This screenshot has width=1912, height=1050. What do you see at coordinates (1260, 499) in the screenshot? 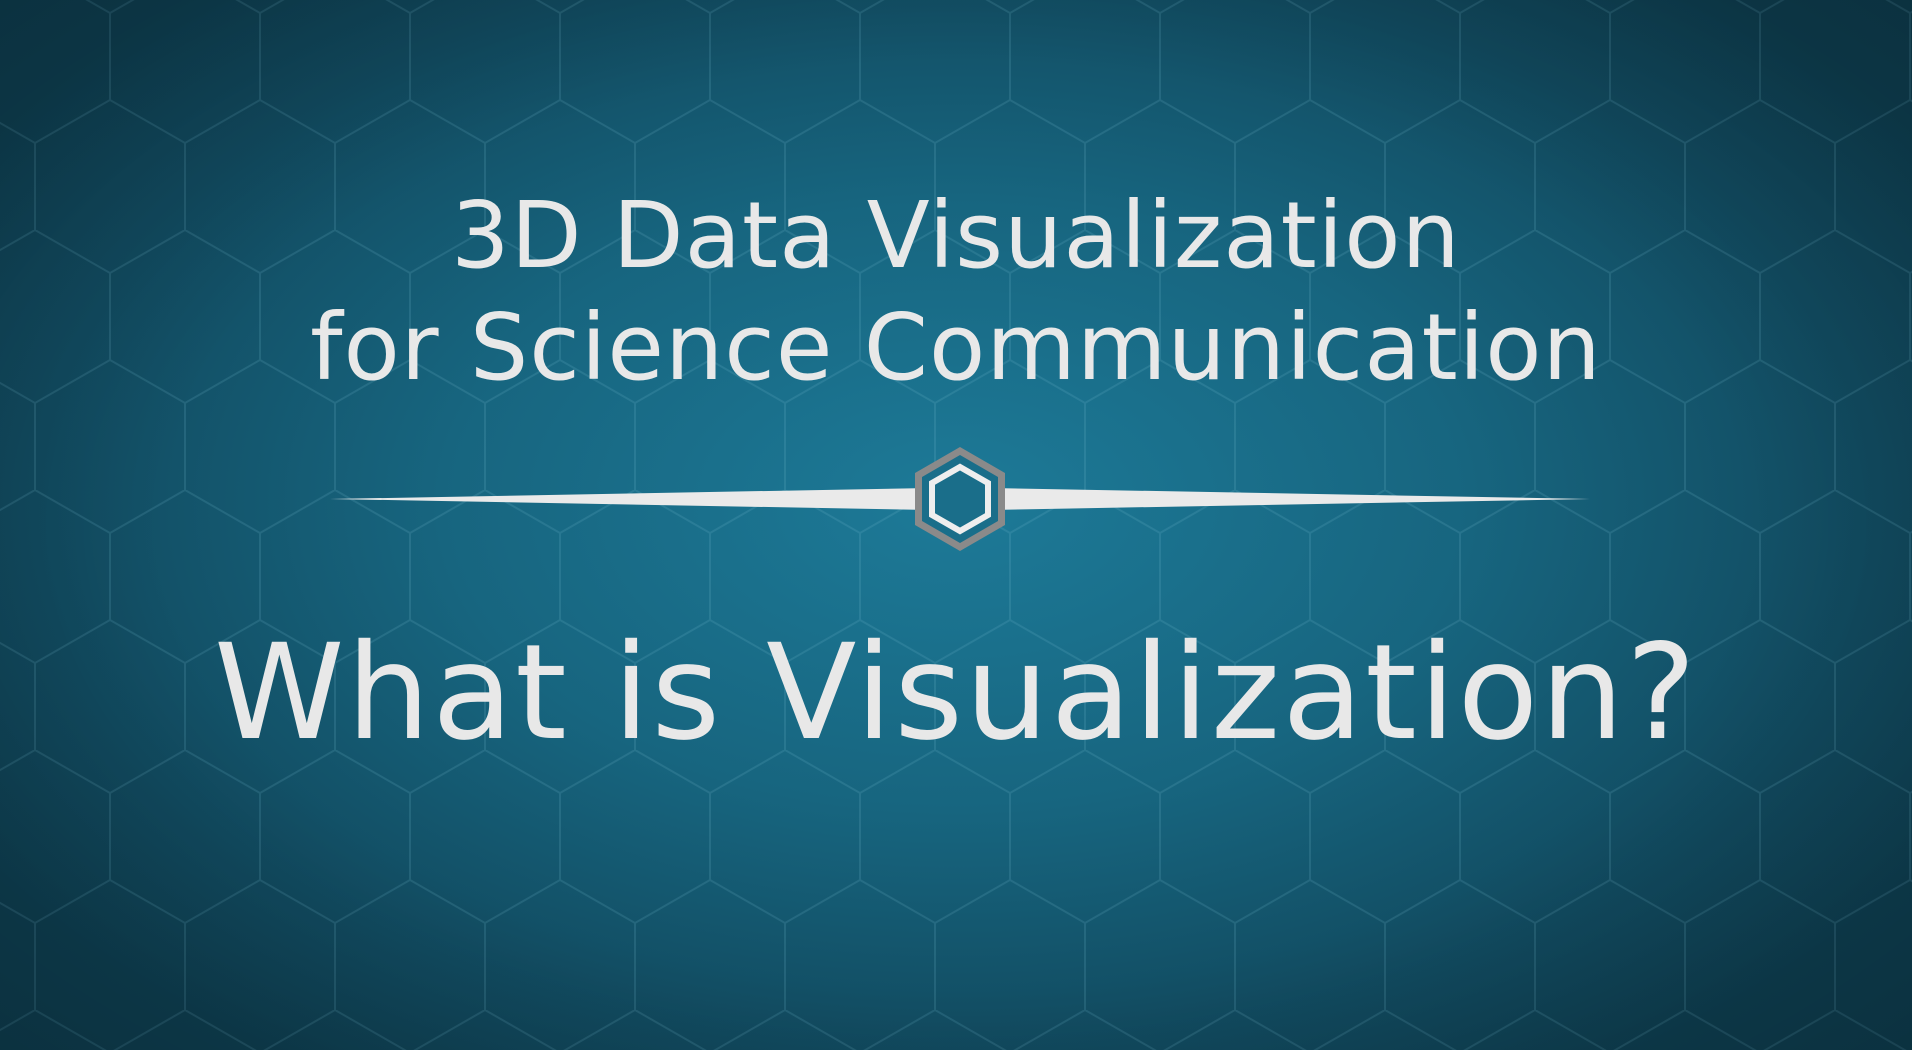
I see `divider-line-right` at bounding box center [1260, 499].